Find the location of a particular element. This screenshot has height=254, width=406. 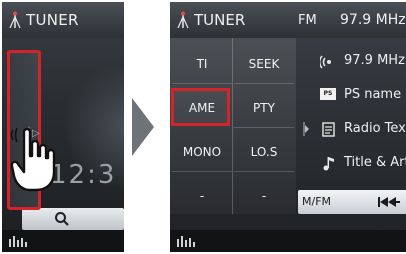

control-bar: M/FM is located at coordinates (352, 202).